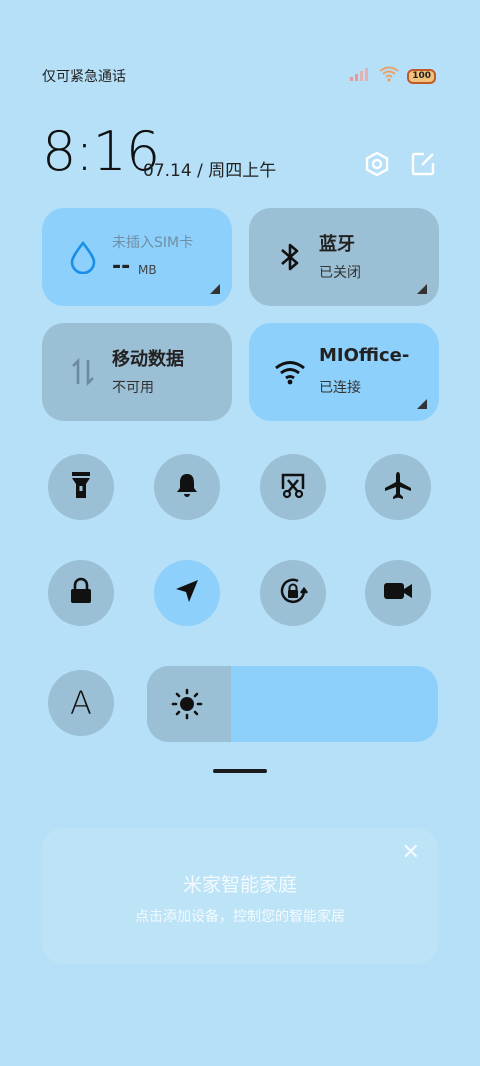 The image size is (480, 1066). Describe the element at coordinates (153, 243) in the screenshot. I see `tile-data-usage-title: 未插入SIM卡` at that location.